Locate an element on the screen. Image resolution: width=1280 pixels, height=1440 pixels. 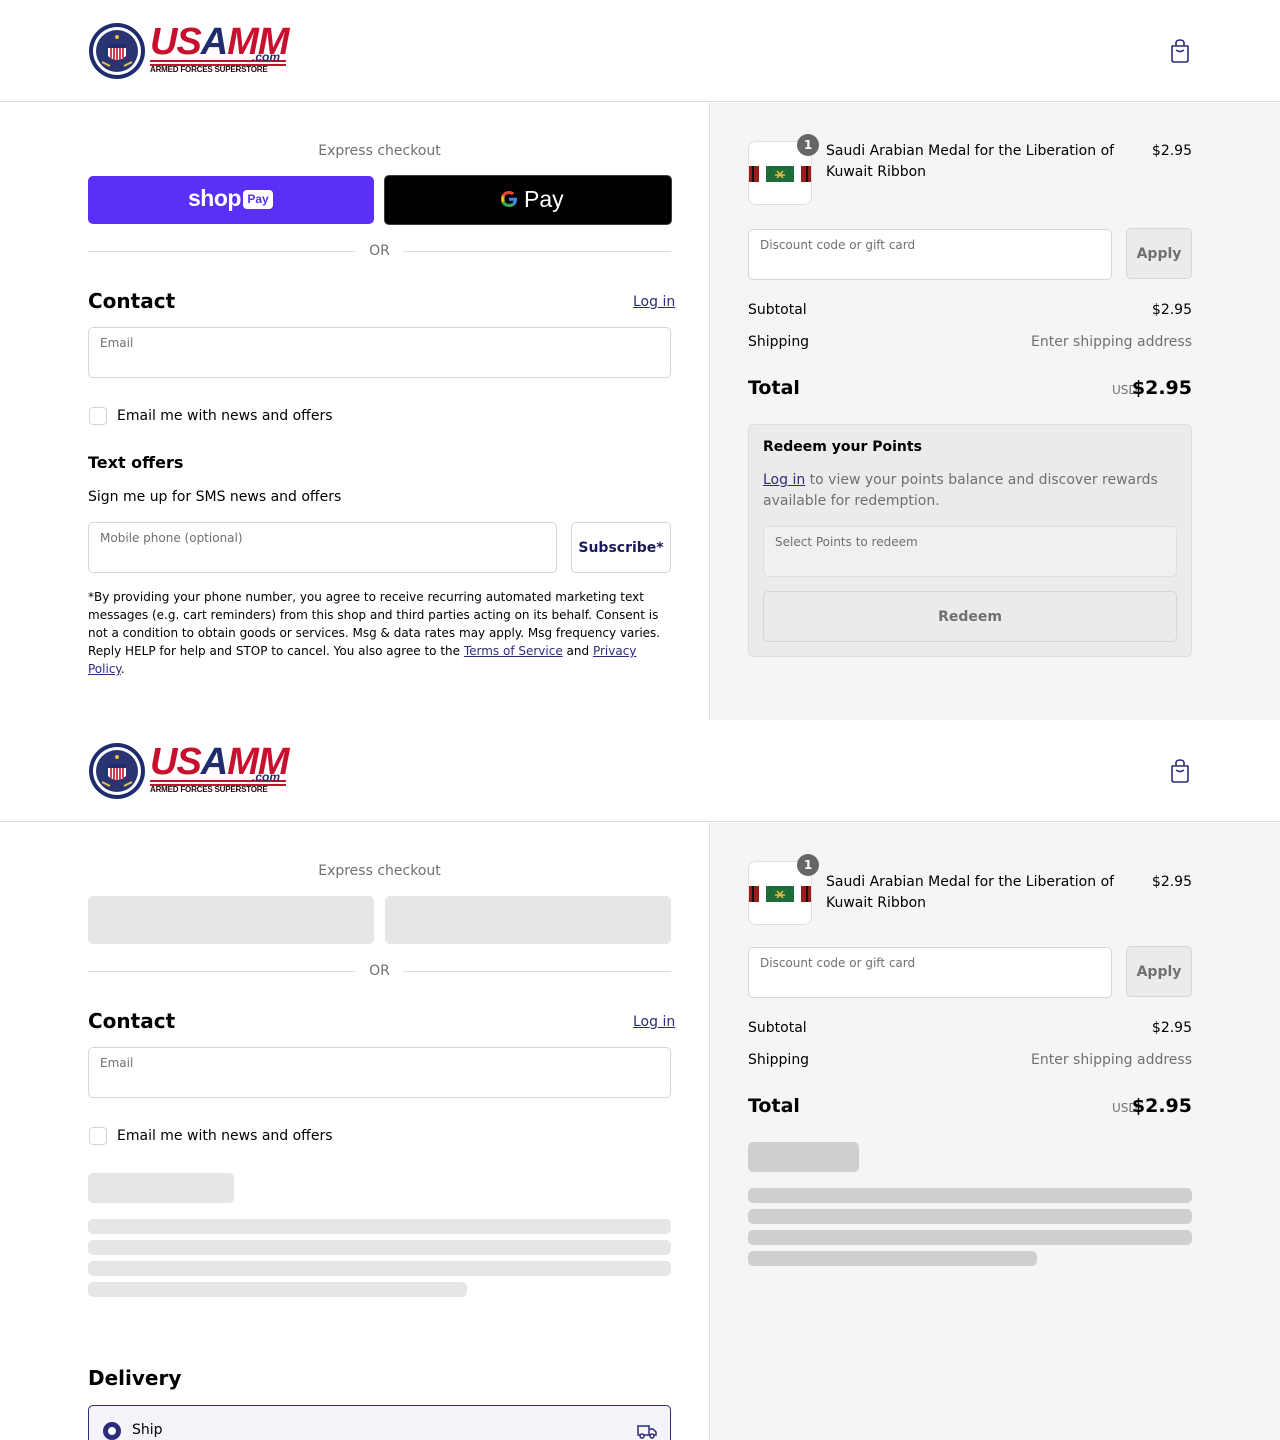
legal-and: and is located at coordinates (577, 651).